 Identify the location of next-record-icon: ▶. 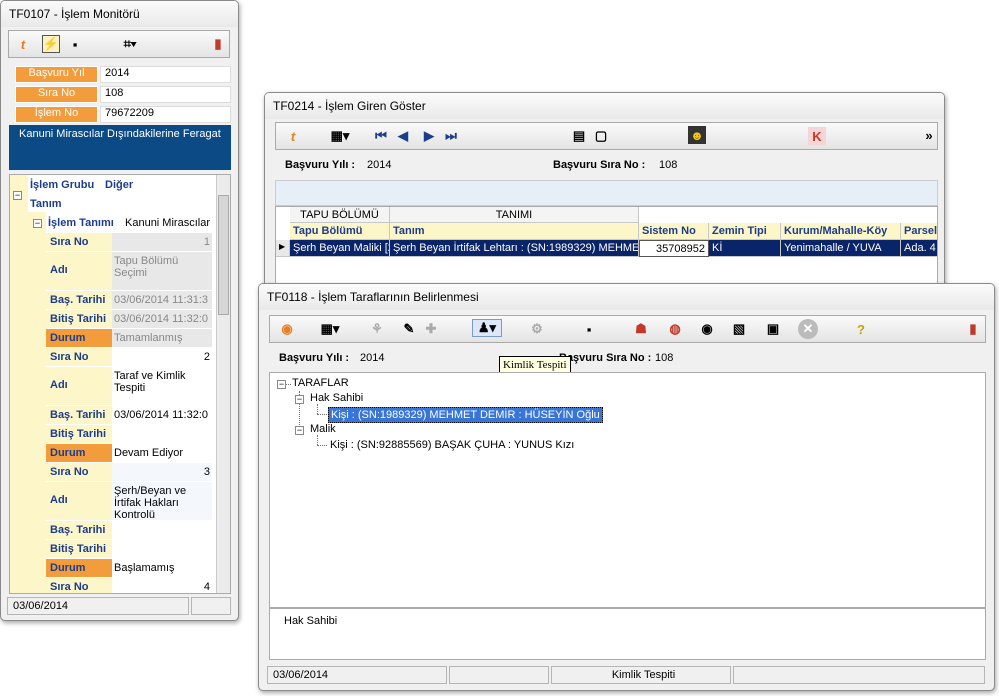
(429, 136).